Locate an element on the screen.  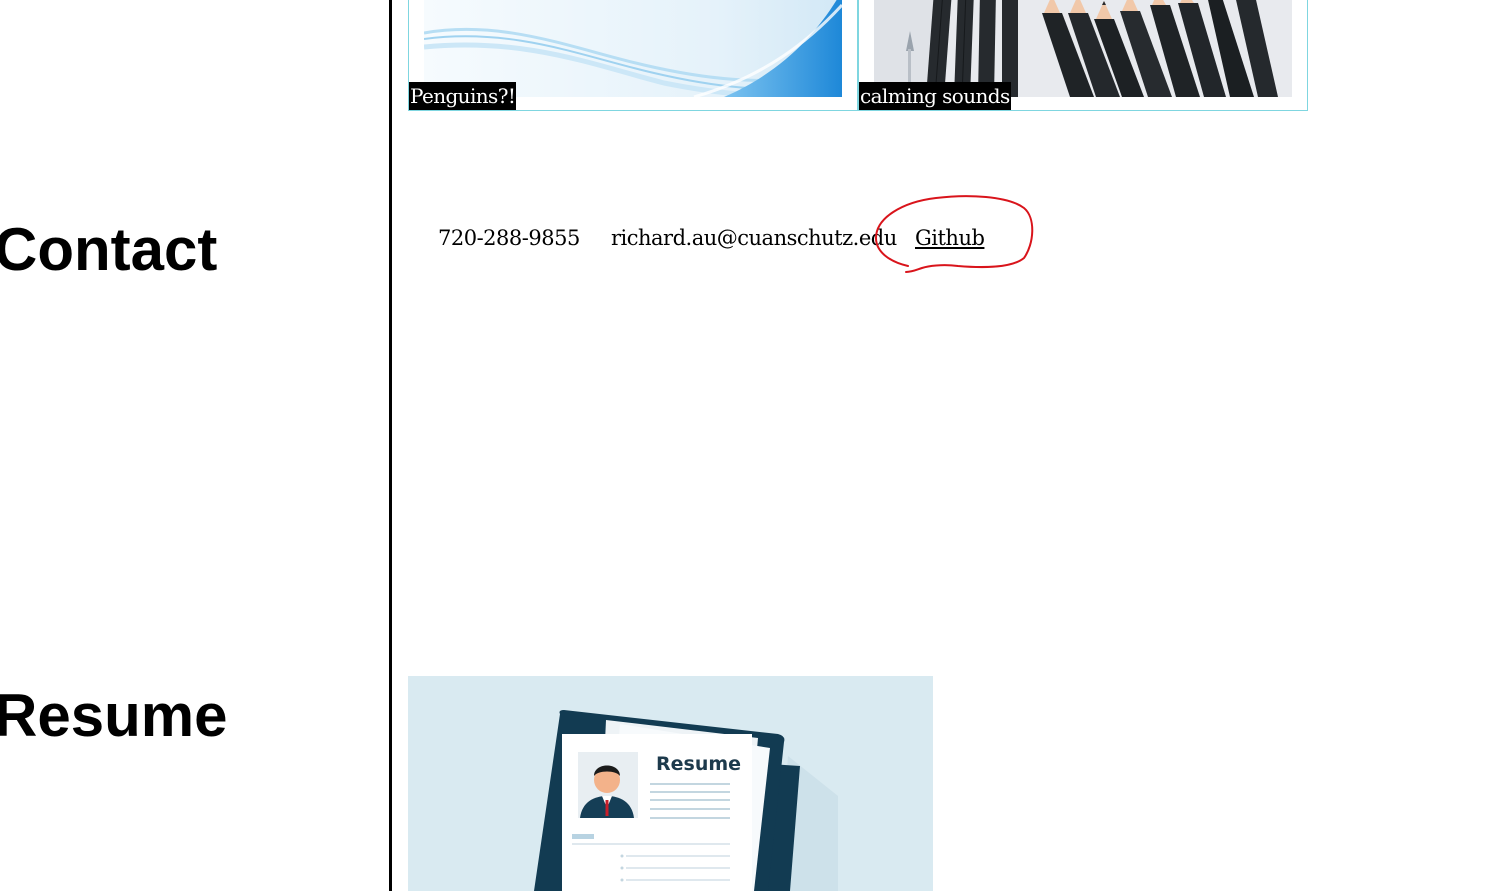
resume-illustration: Resume is located at coordinates (670, 783).